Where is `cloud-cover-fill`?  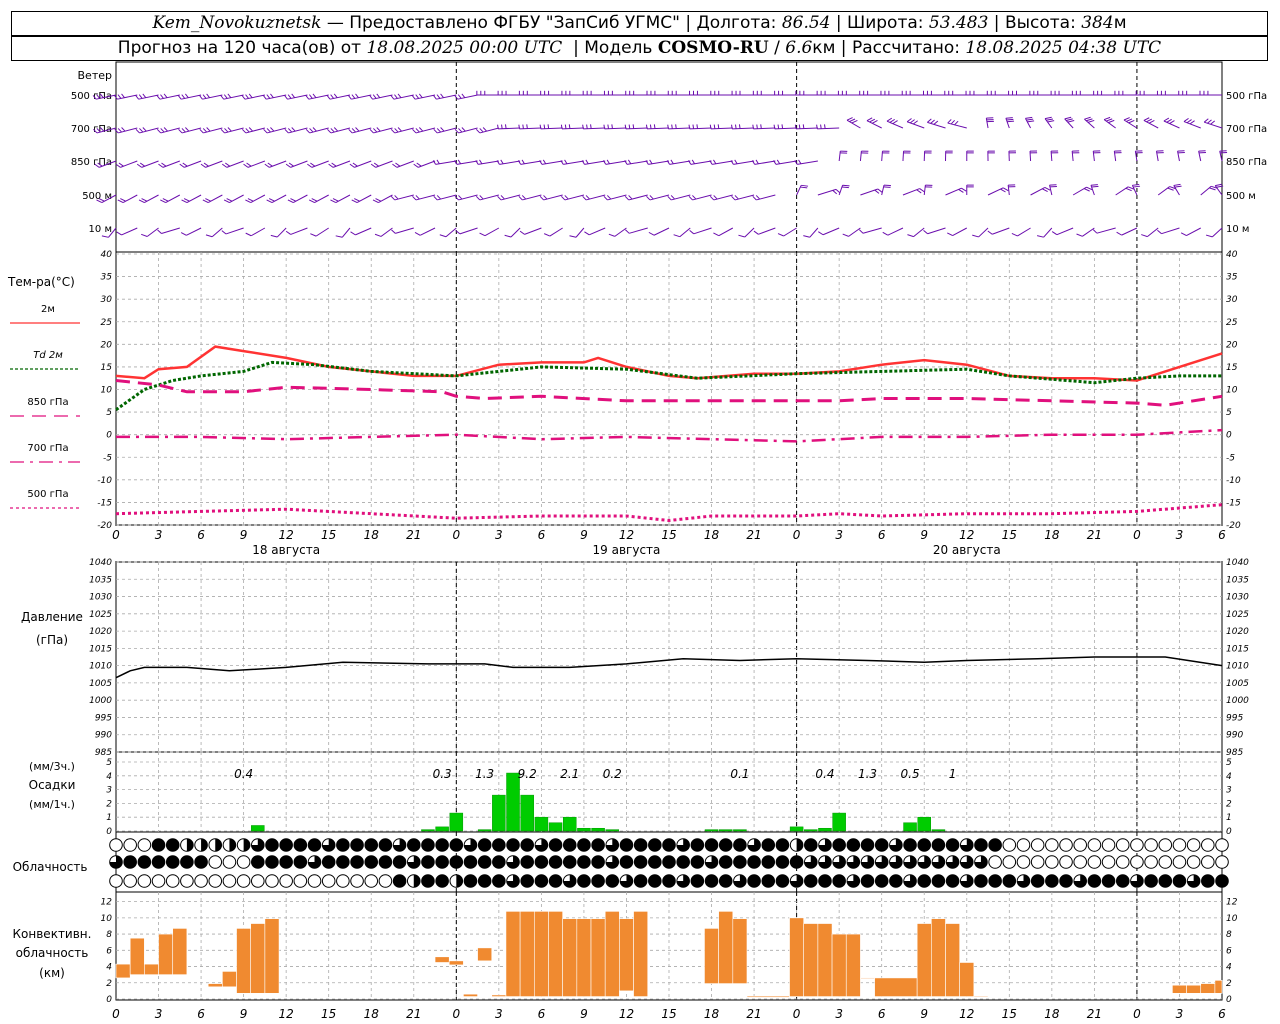
cloud-cover-fill is located at coordinates (190, 845).